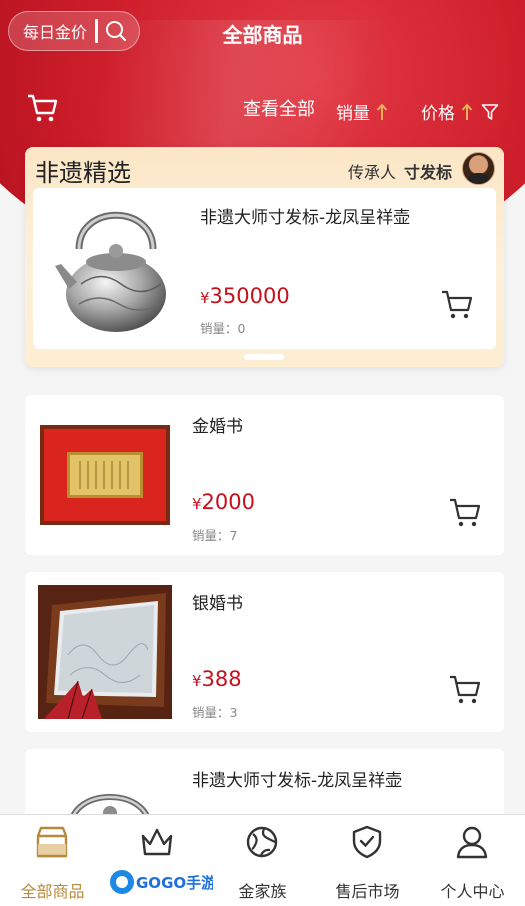  Describe the element at coordinates (367, 842) in the screenshot. I see `shield-check-icon` at that location.